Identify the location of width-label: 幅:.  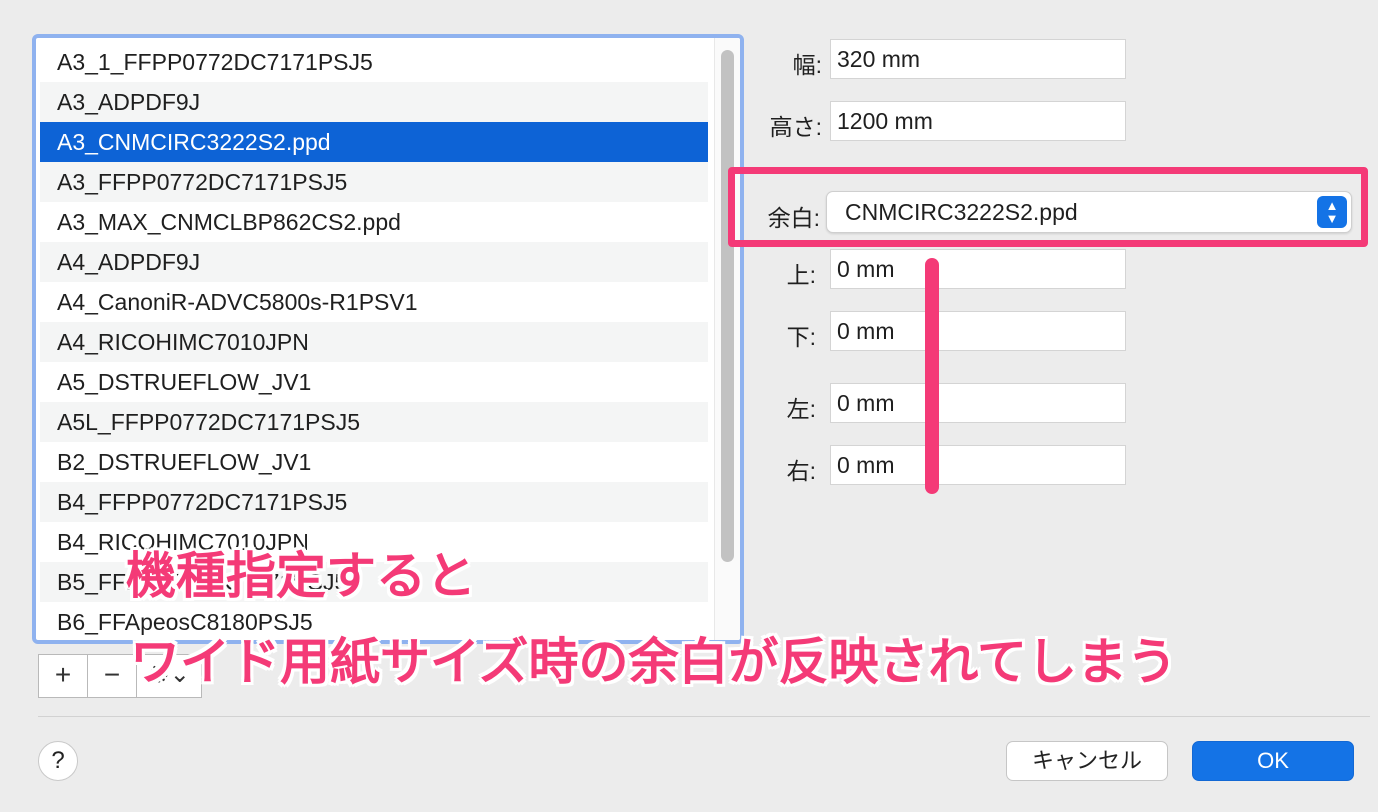
(807, 65).